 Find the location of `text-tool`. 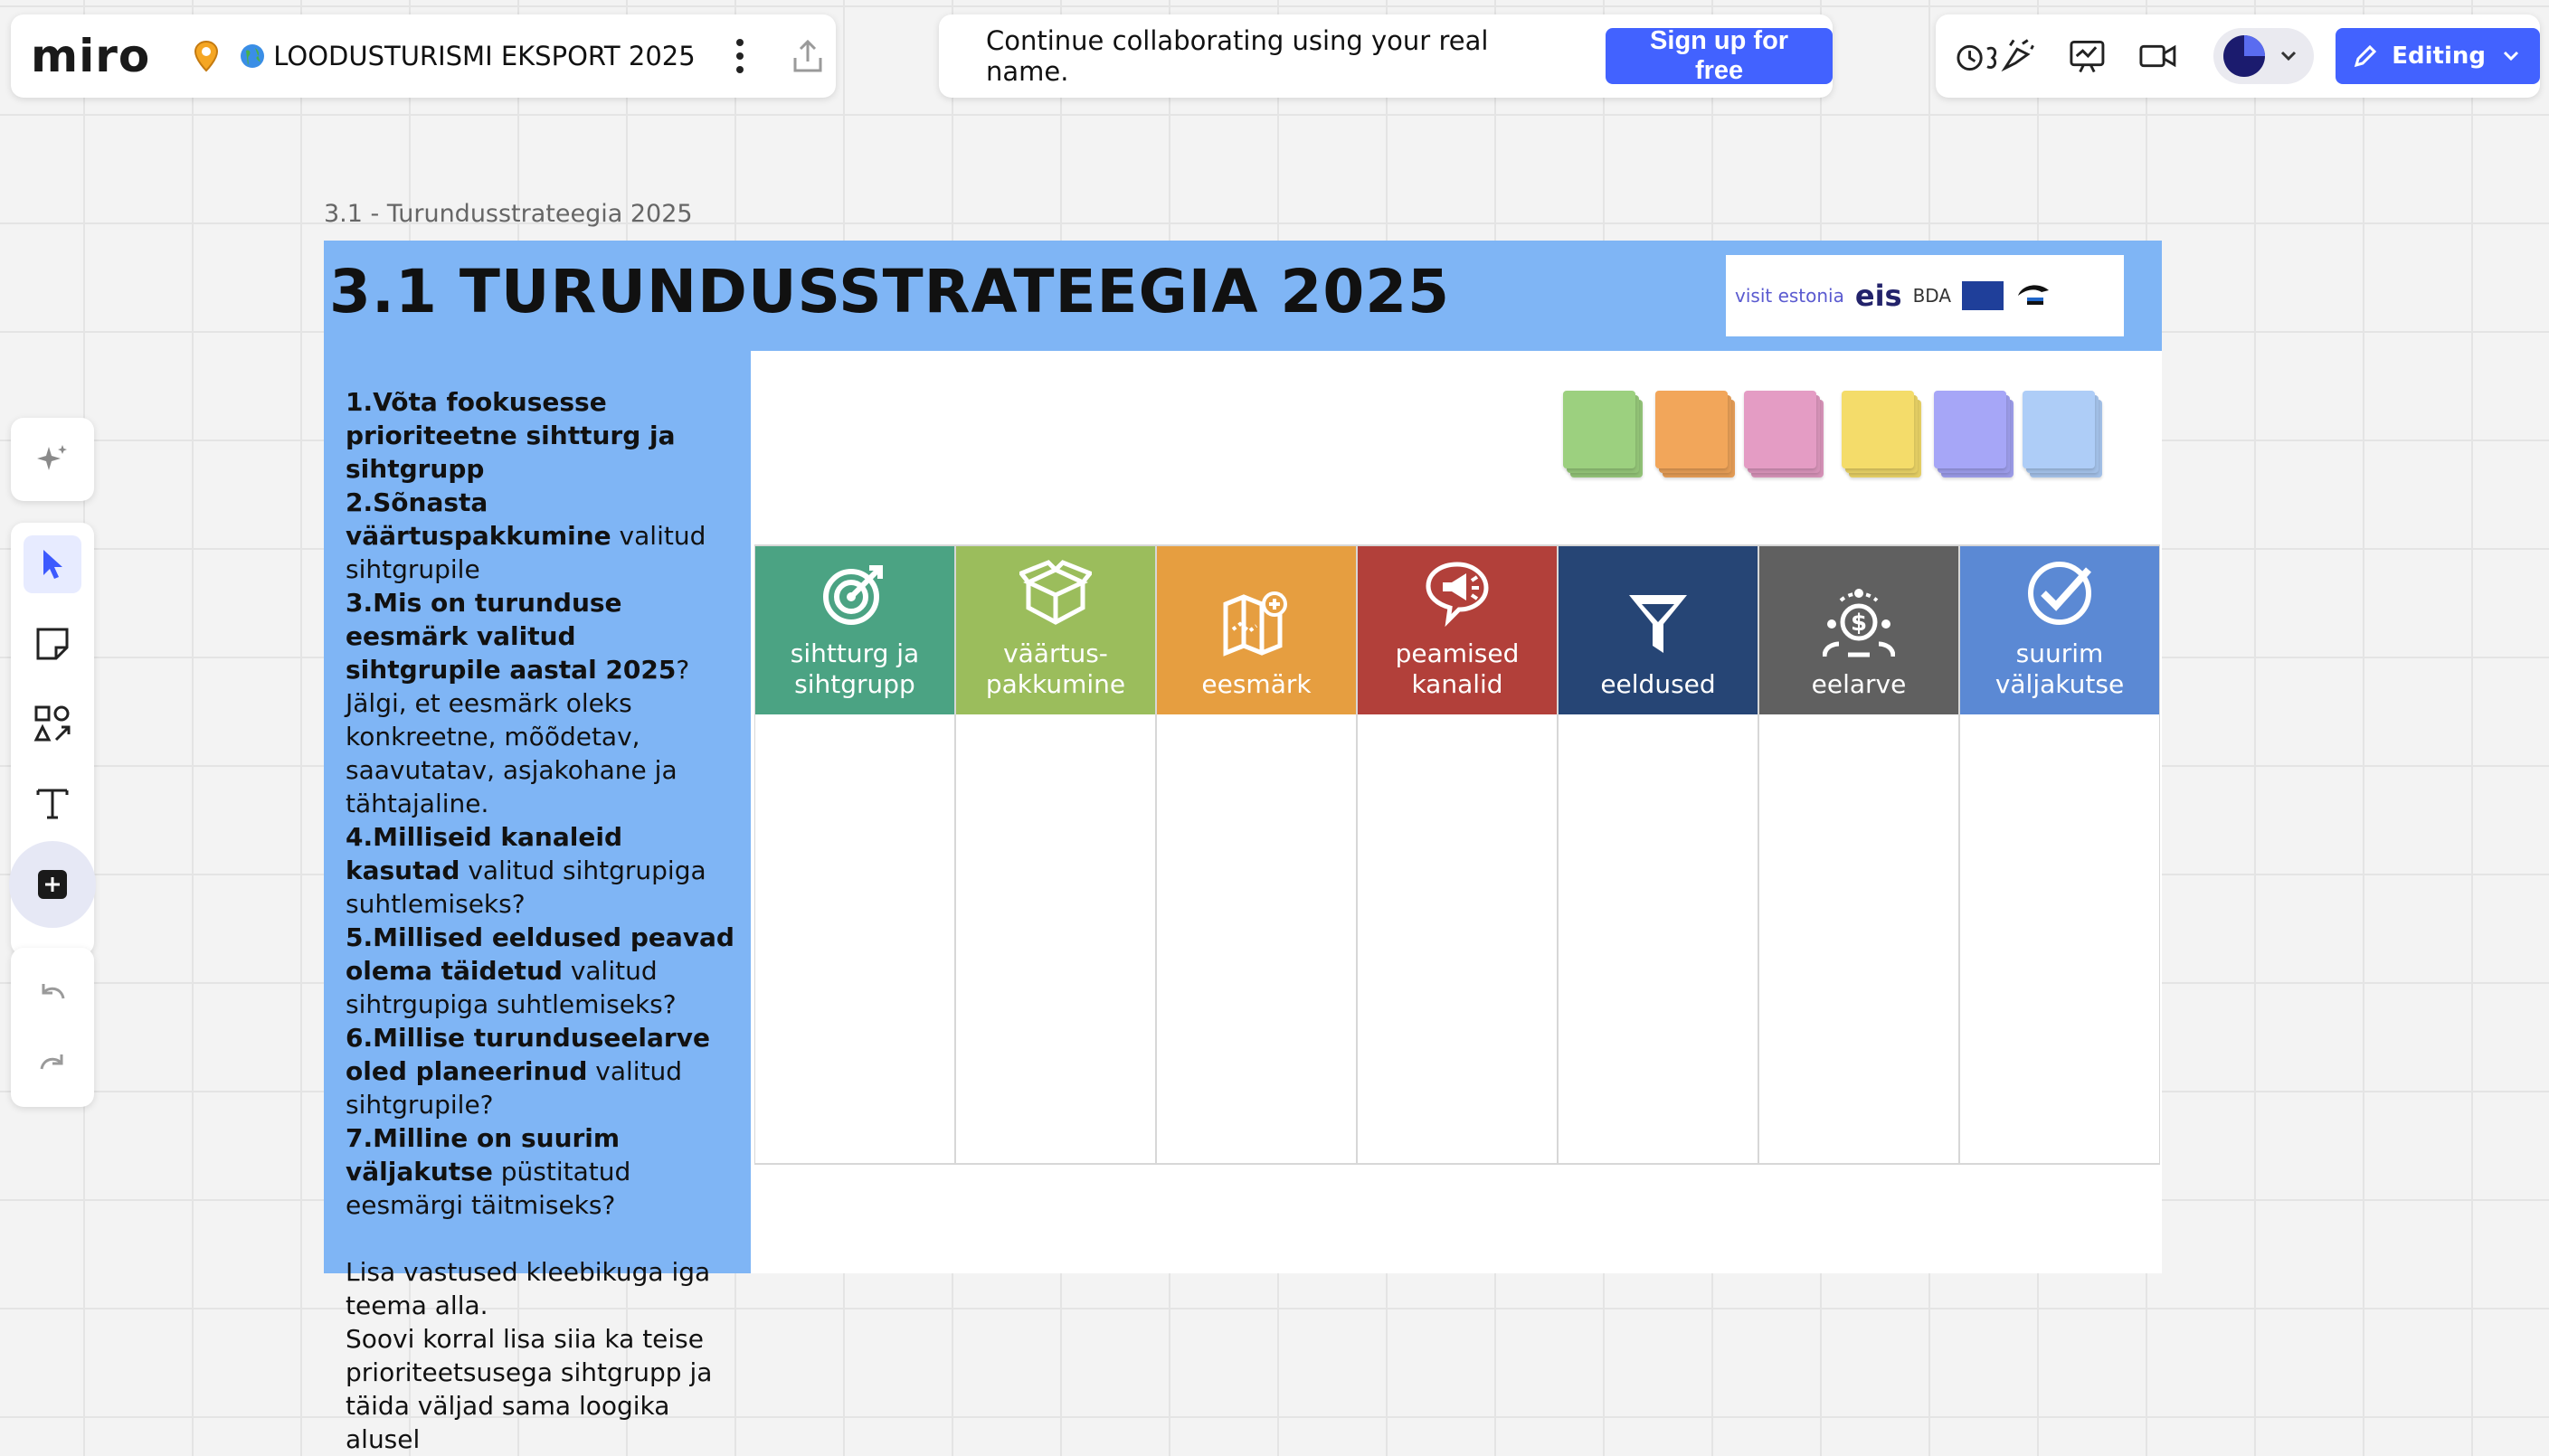

text-tool is located at coordinates (52, 803).